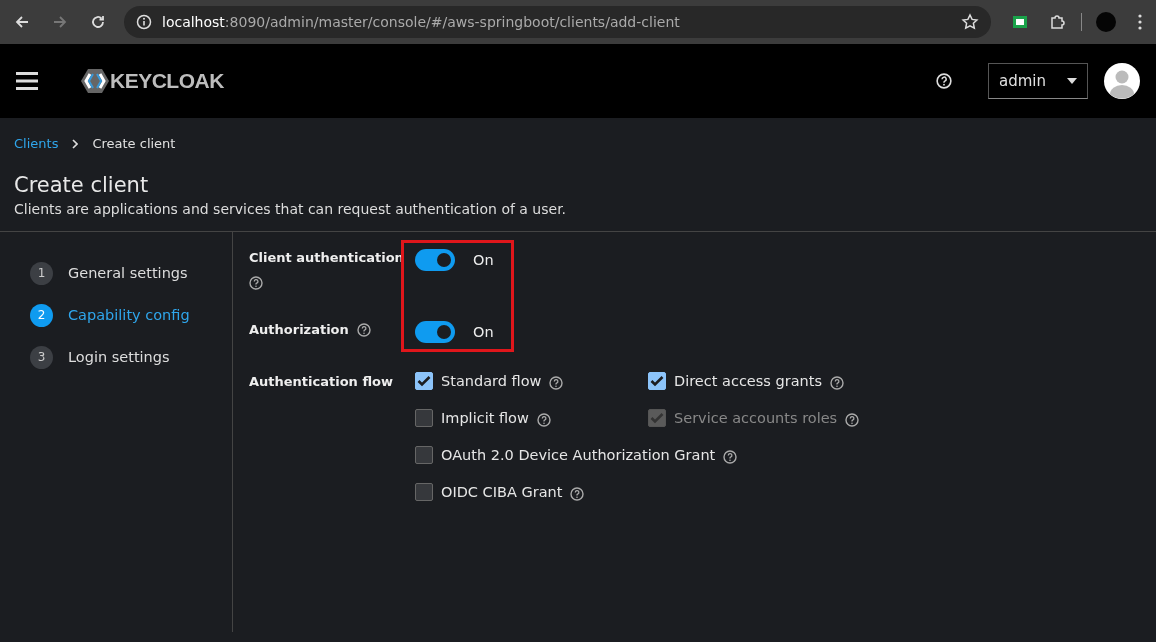  I want to click on page-description: Clients are applications and services that can request authentication of a user., so click(291, 209).